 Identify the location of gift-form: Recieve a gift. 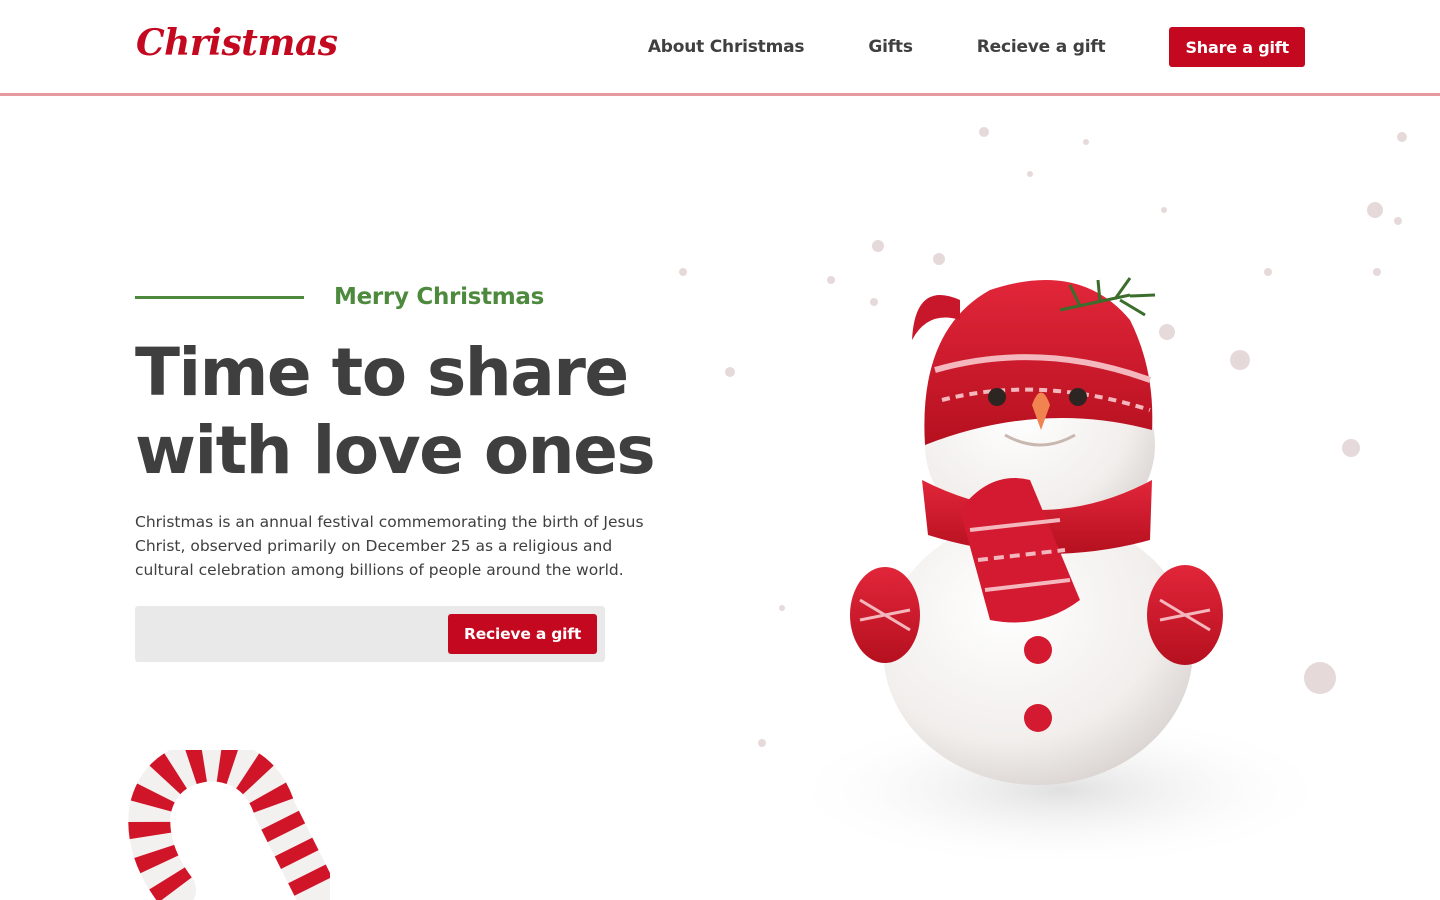
(370, 634).